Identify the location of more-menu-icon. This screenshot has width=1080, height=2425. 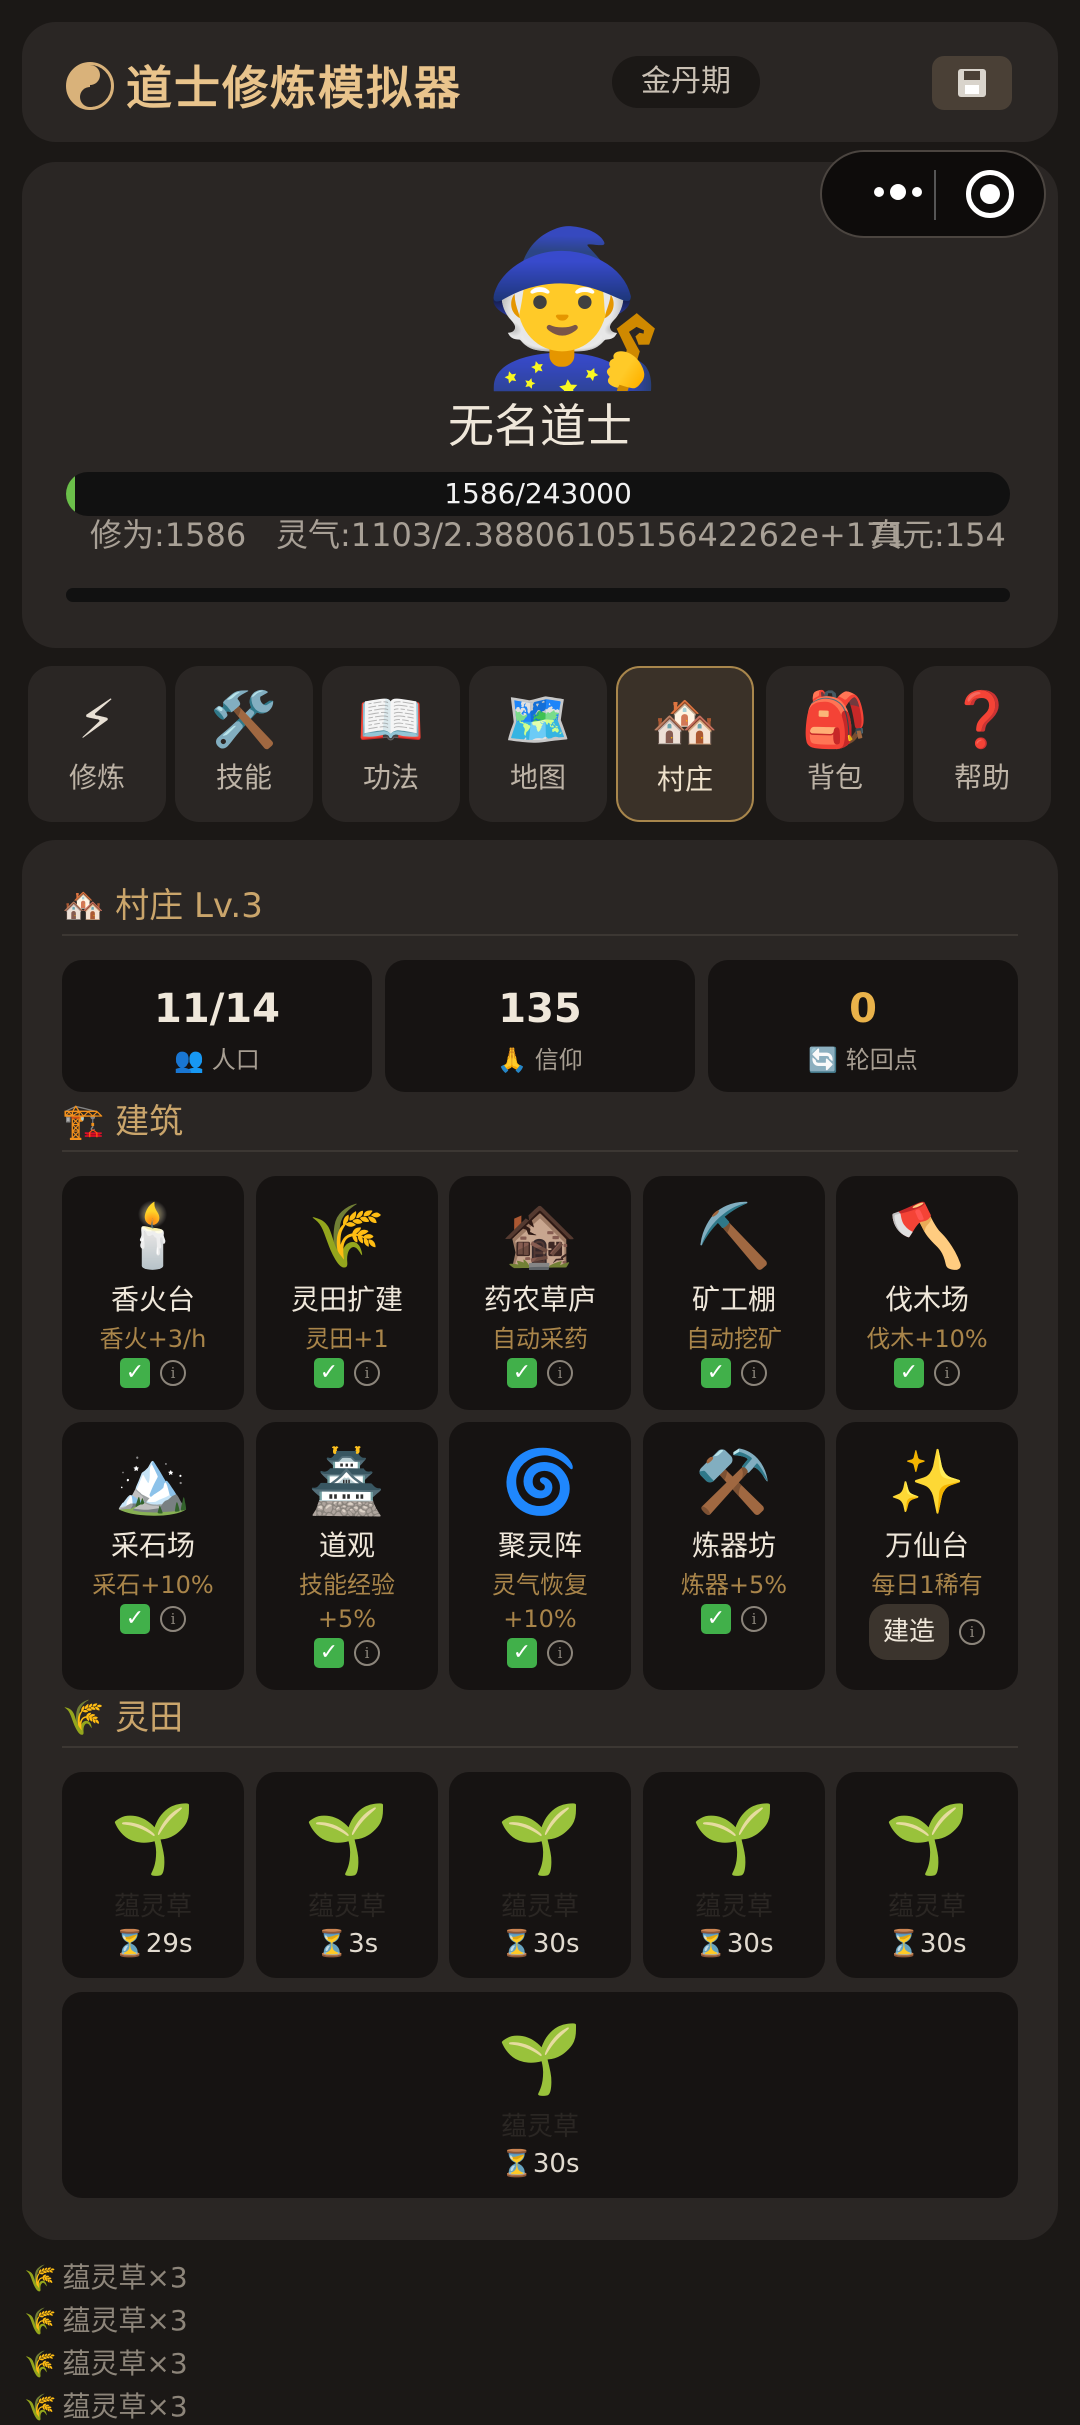
(898, 192).